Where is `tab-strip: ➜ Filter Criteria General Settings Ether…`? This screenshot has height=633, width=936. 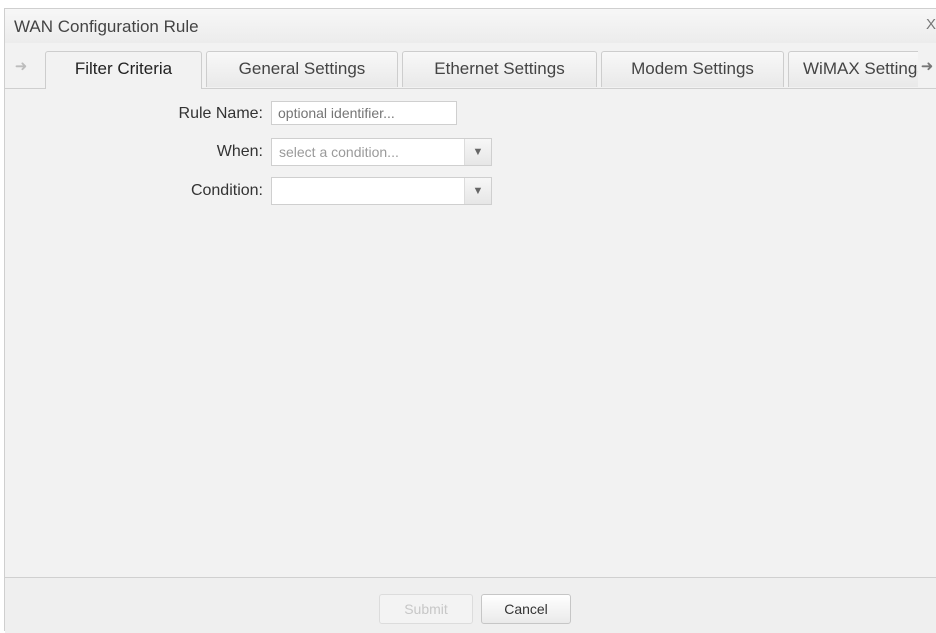 tab-strip: ➜ Filter Criteria General Settings Ether… is located at coordinates (470, 68).